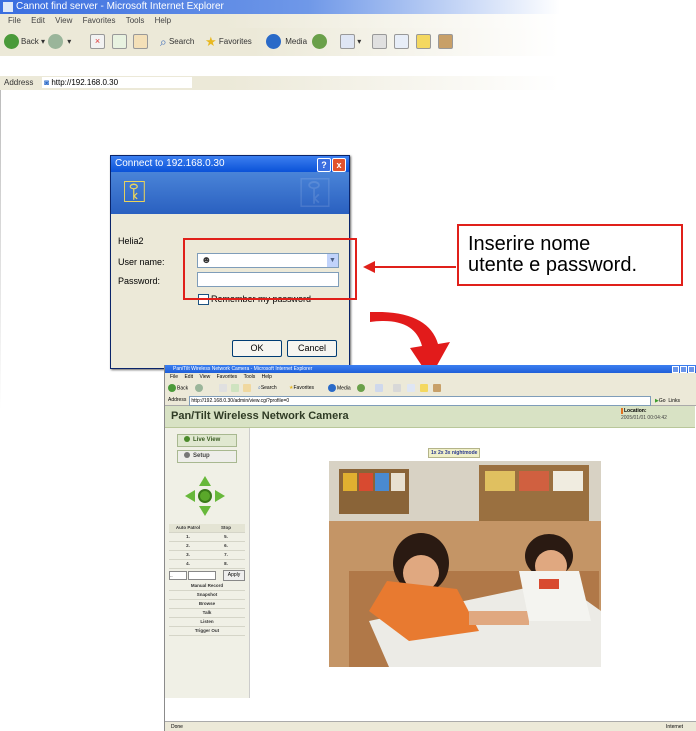  I want to click on preset-1: 1., so click(188, 537).